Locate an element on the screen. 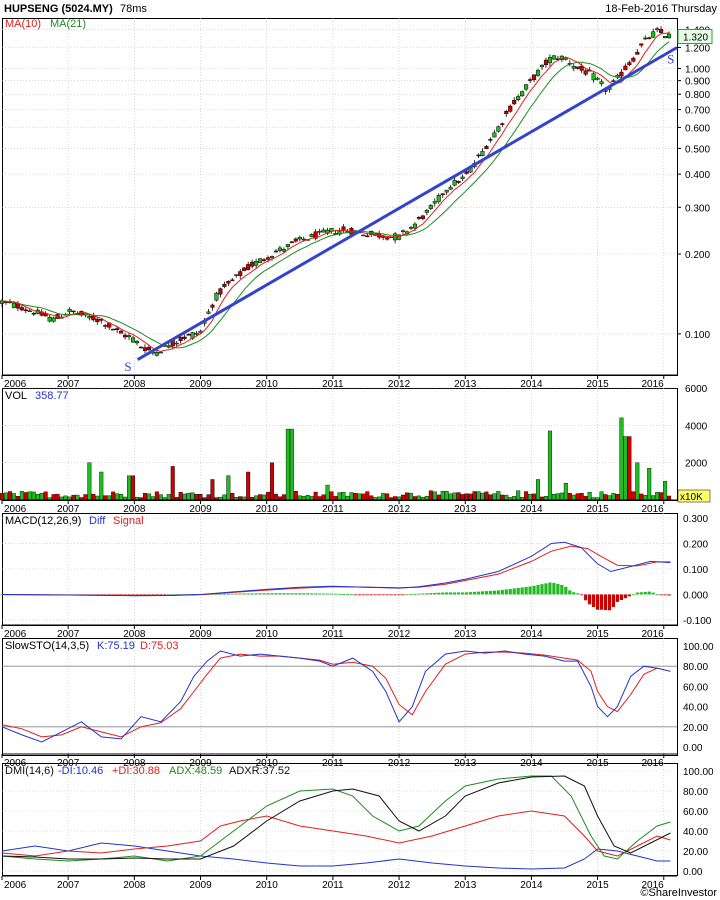  panel-frame-sto is located at coordinates (340, 697).